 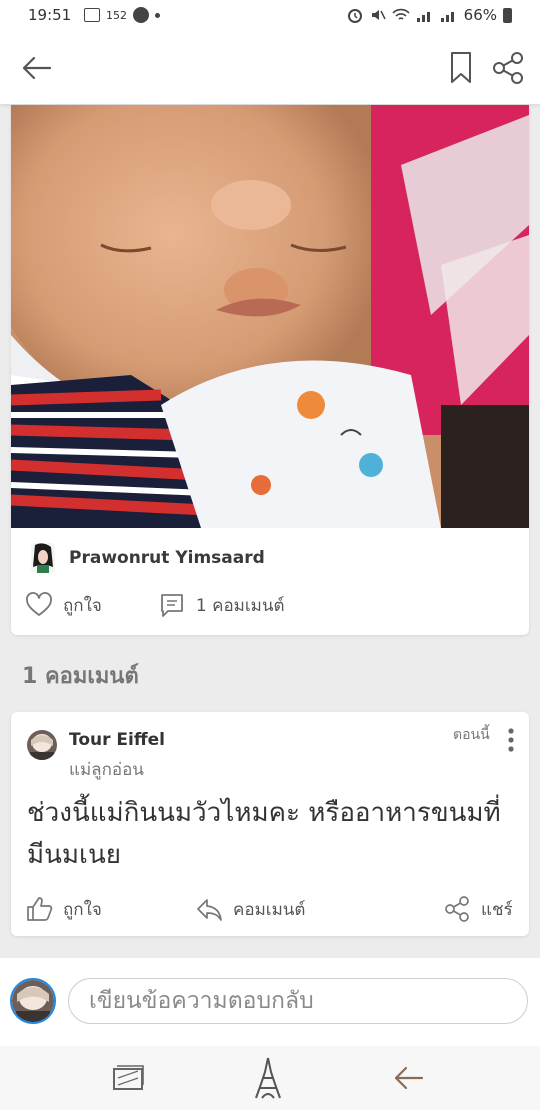 What do you see at coordinates (43, 558) in the screenshot?
I see `author-avatar` at bounding box center [43, 558].